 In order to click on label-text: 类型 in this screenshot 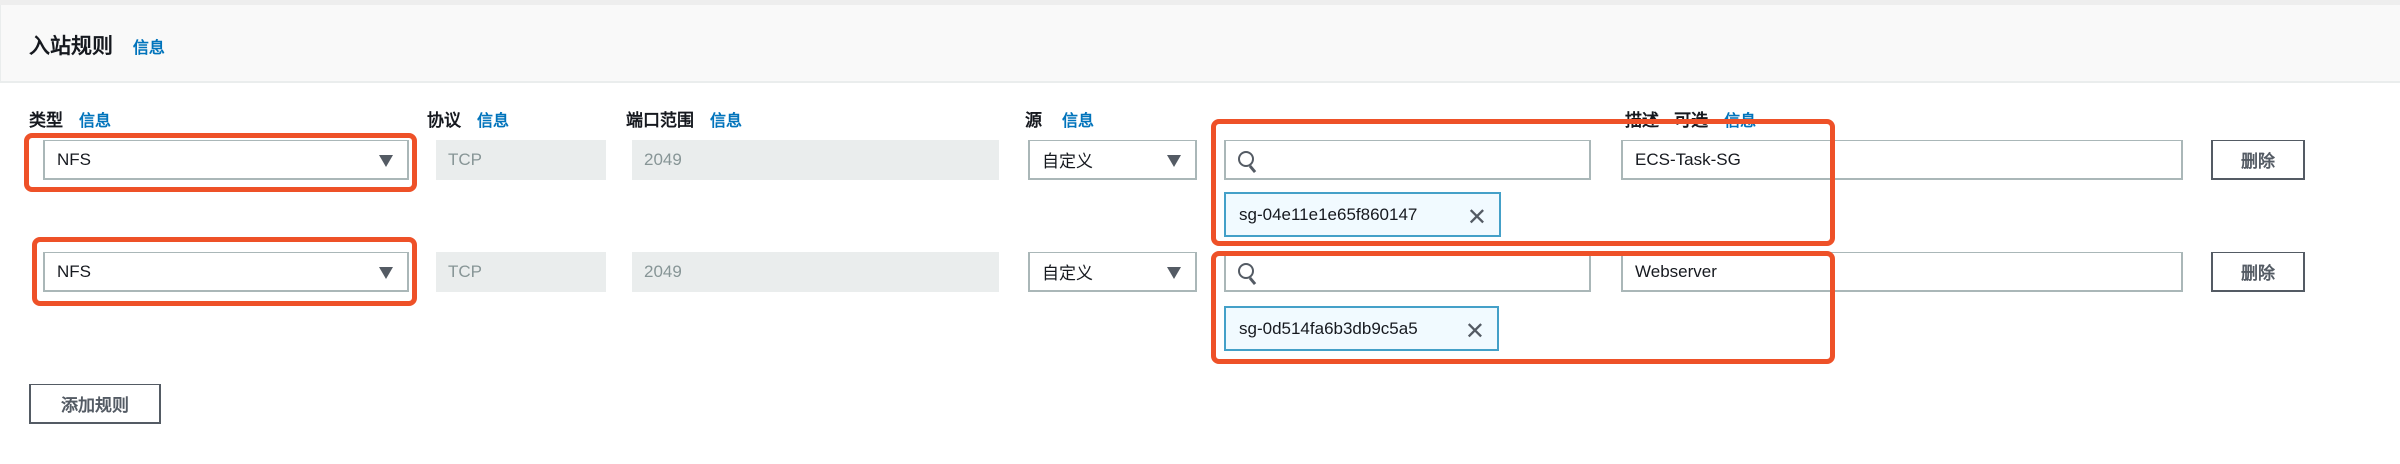, I will do `click(46, 120)`.